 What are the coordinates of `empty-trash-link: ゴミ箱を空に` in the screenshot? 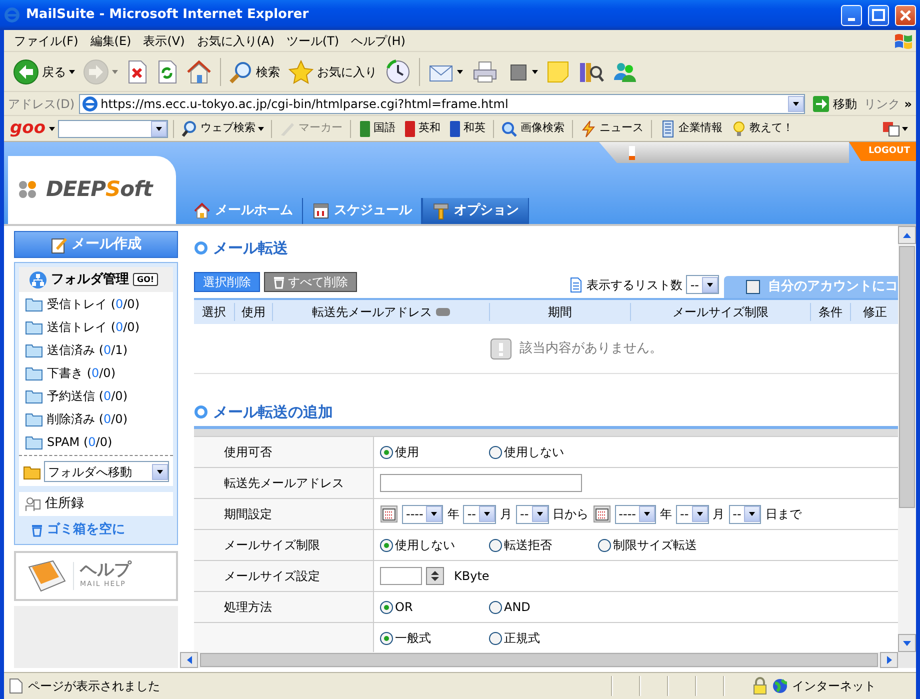 It's located at (96, 530).